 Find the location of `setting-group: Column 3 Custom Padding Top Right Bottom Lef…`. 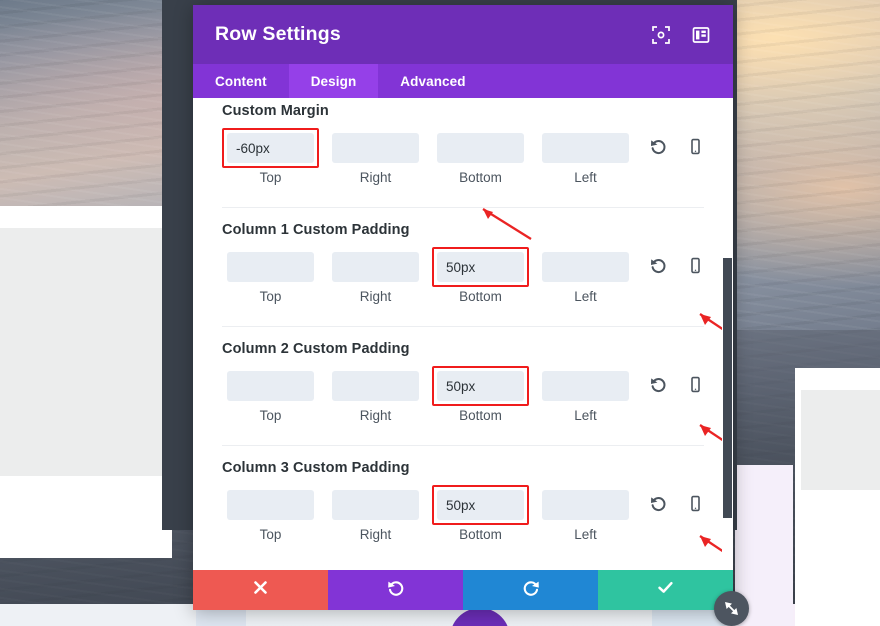

setting-group: Column 3 Custom Padding Top Right Bottom Lef… is located at coordinates (463, 493).